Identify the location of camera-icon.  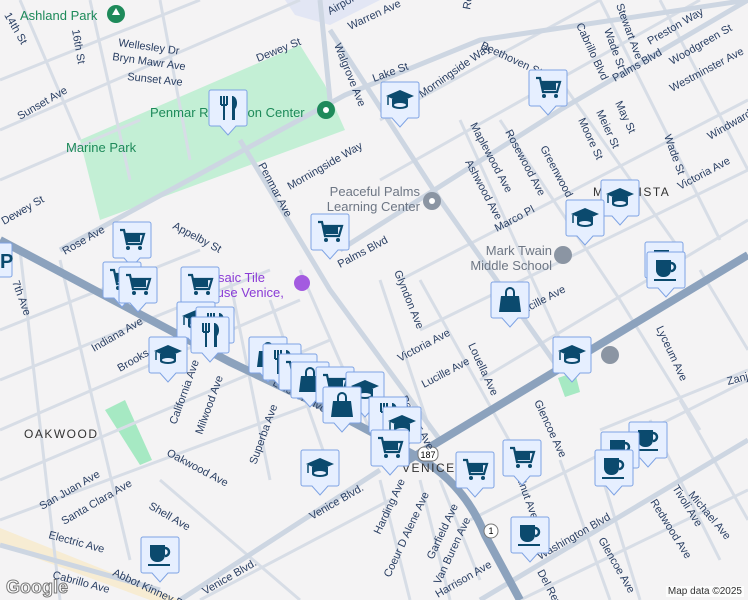
(302, 283).